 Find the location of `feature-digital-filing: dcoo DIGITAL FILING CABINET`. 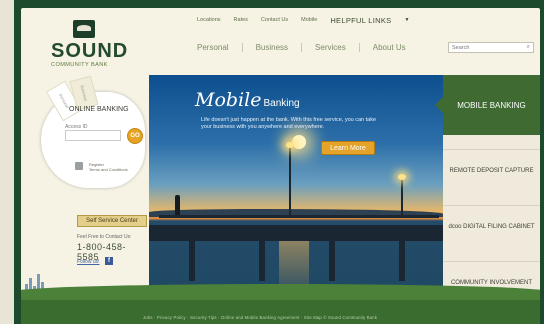

feature-digital-filing: dcoo DIGITAL FILING CABINET is located at coordinates (491, 226).